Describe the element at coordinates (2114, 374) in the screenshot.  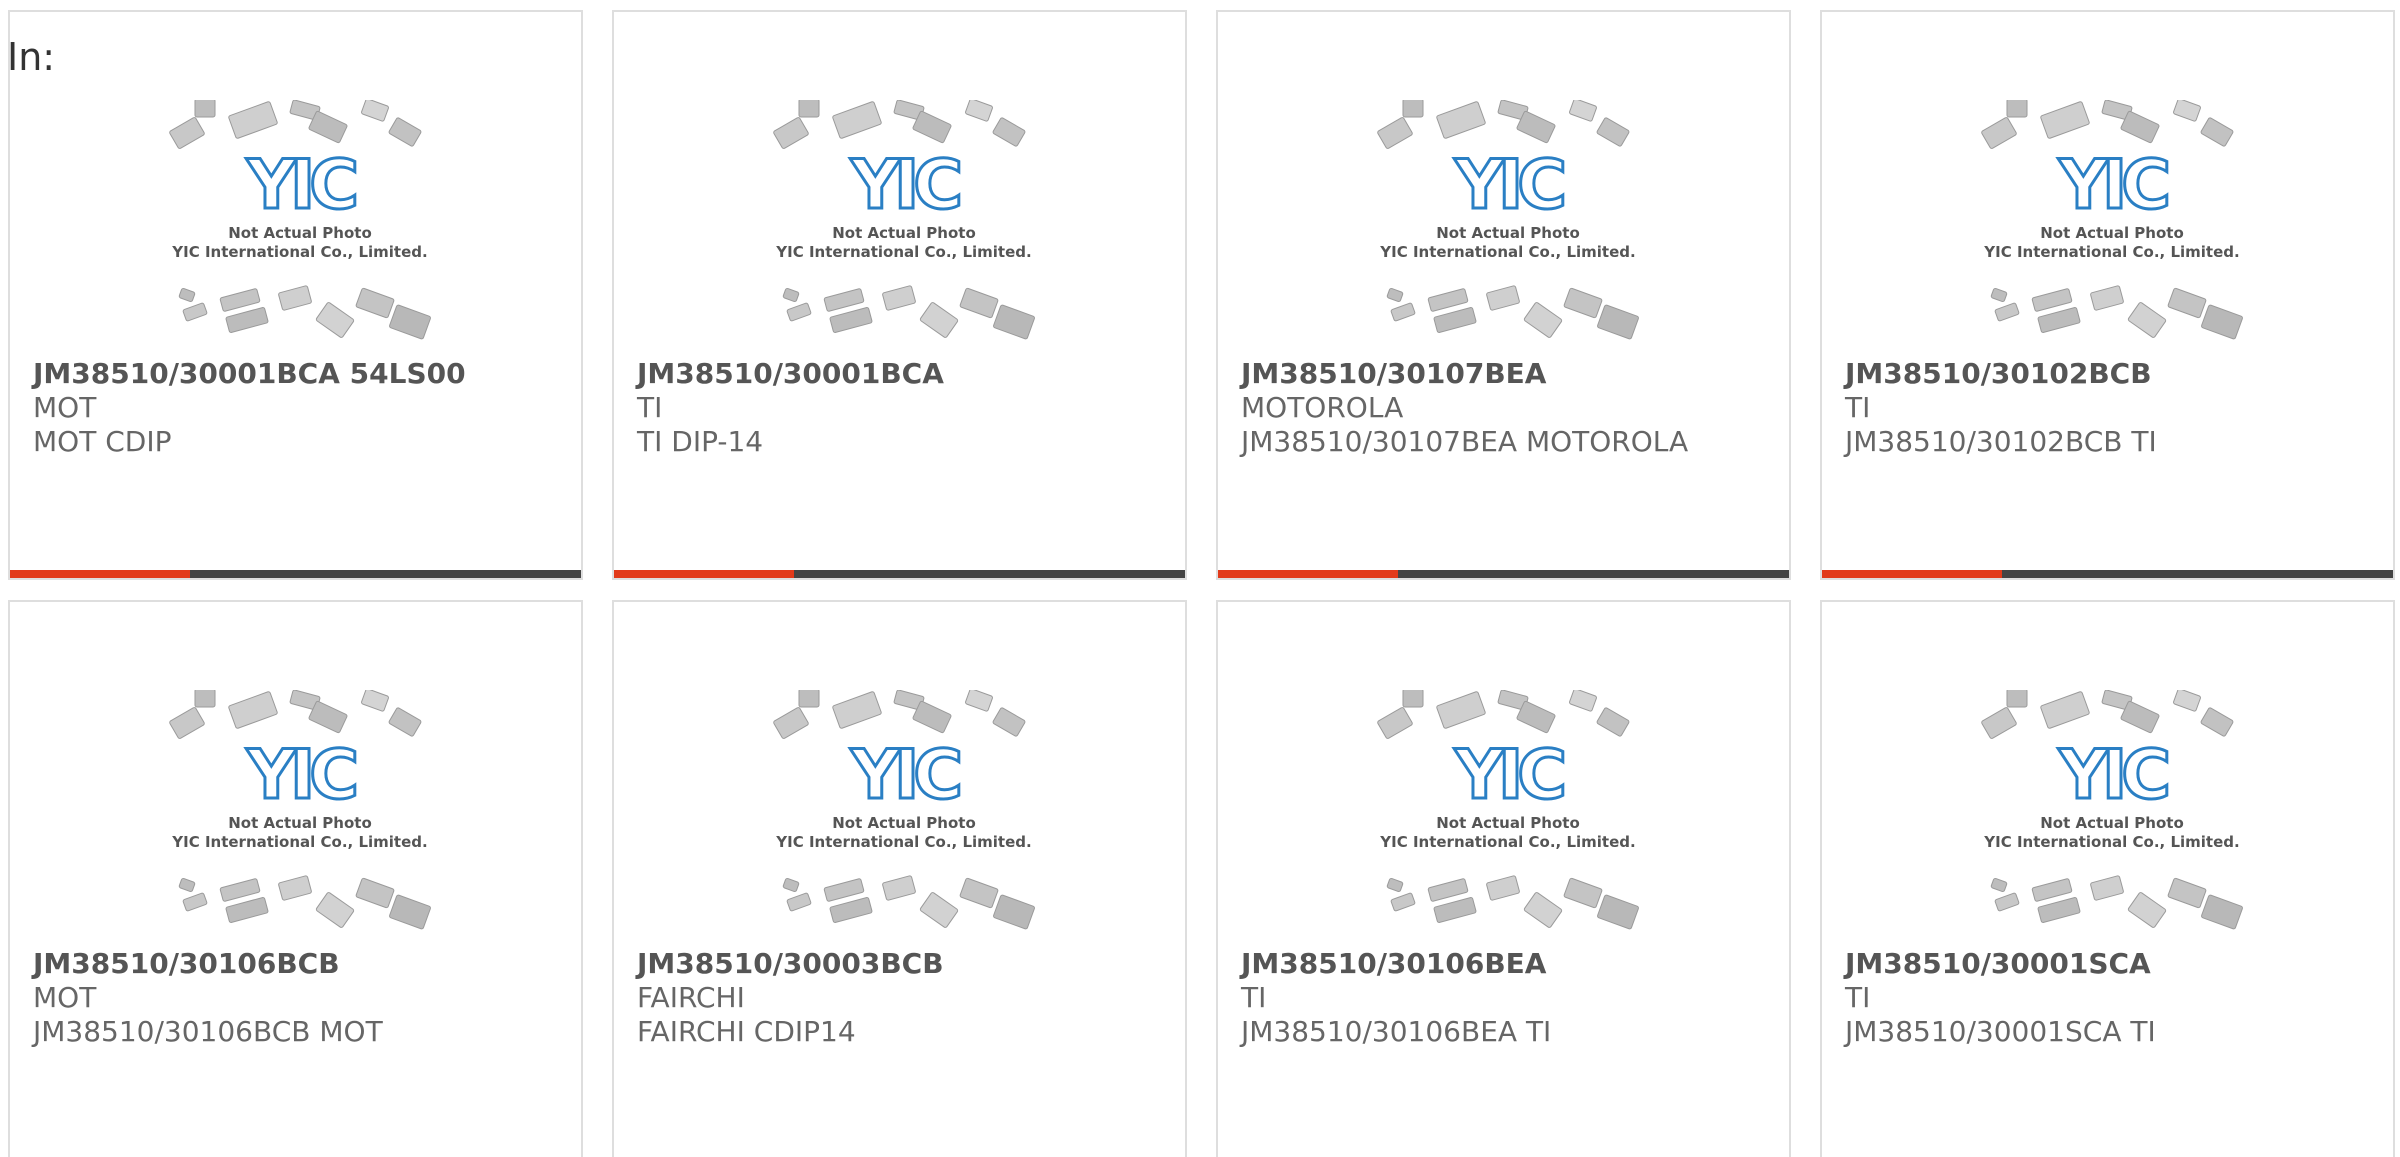
I see `part-number: JM38510/30102BCB` at that location.